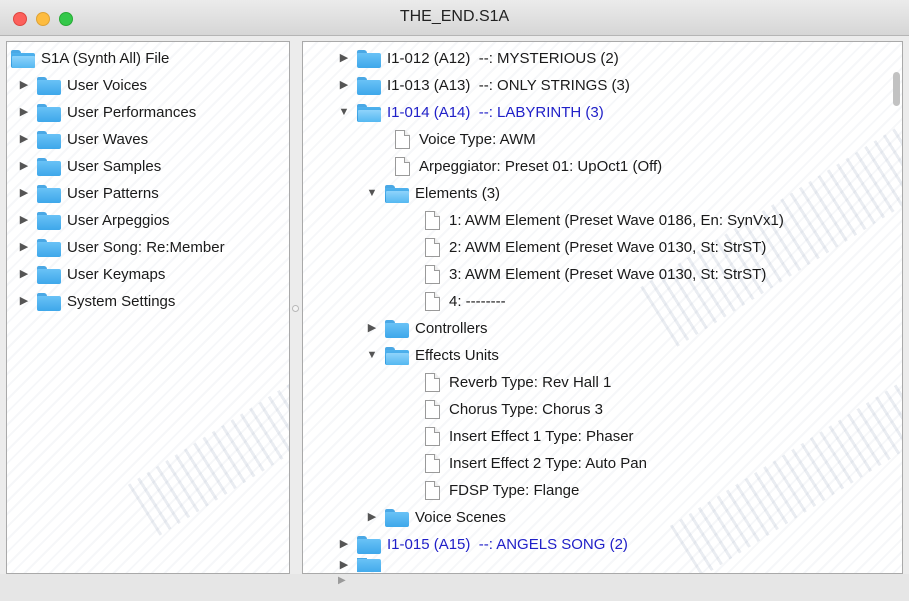  I want to click on tree-effect-insert-2: Insert Effect 2 Type: Auto Pan, so click(536, 463).